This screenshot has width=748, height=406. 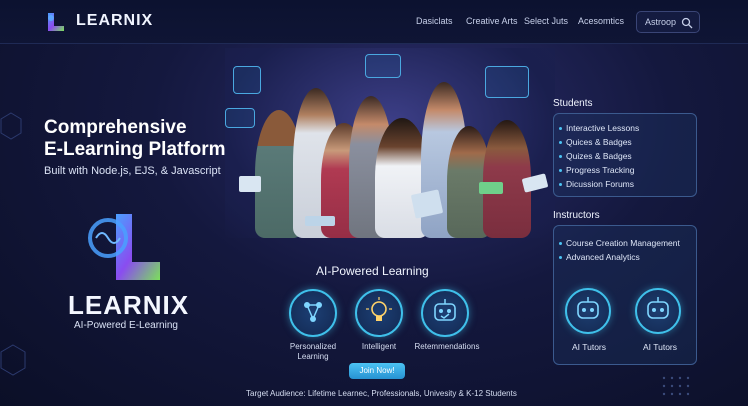 I want to click on feature-label-recommendations: Retemmendations, so click(x=447, y=346).